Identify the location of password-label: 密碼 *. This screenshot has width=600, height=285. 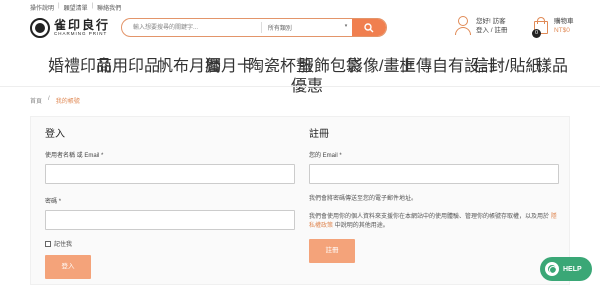
(53, 202).